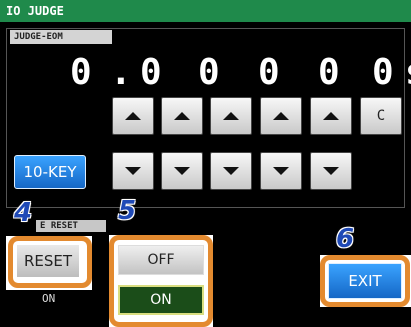 This screenshot has width=411, height=327. What do you see at coordinates (161, 300) in the screenshot?
I see `on-option-button: ON` at bounding box center [161, 300].